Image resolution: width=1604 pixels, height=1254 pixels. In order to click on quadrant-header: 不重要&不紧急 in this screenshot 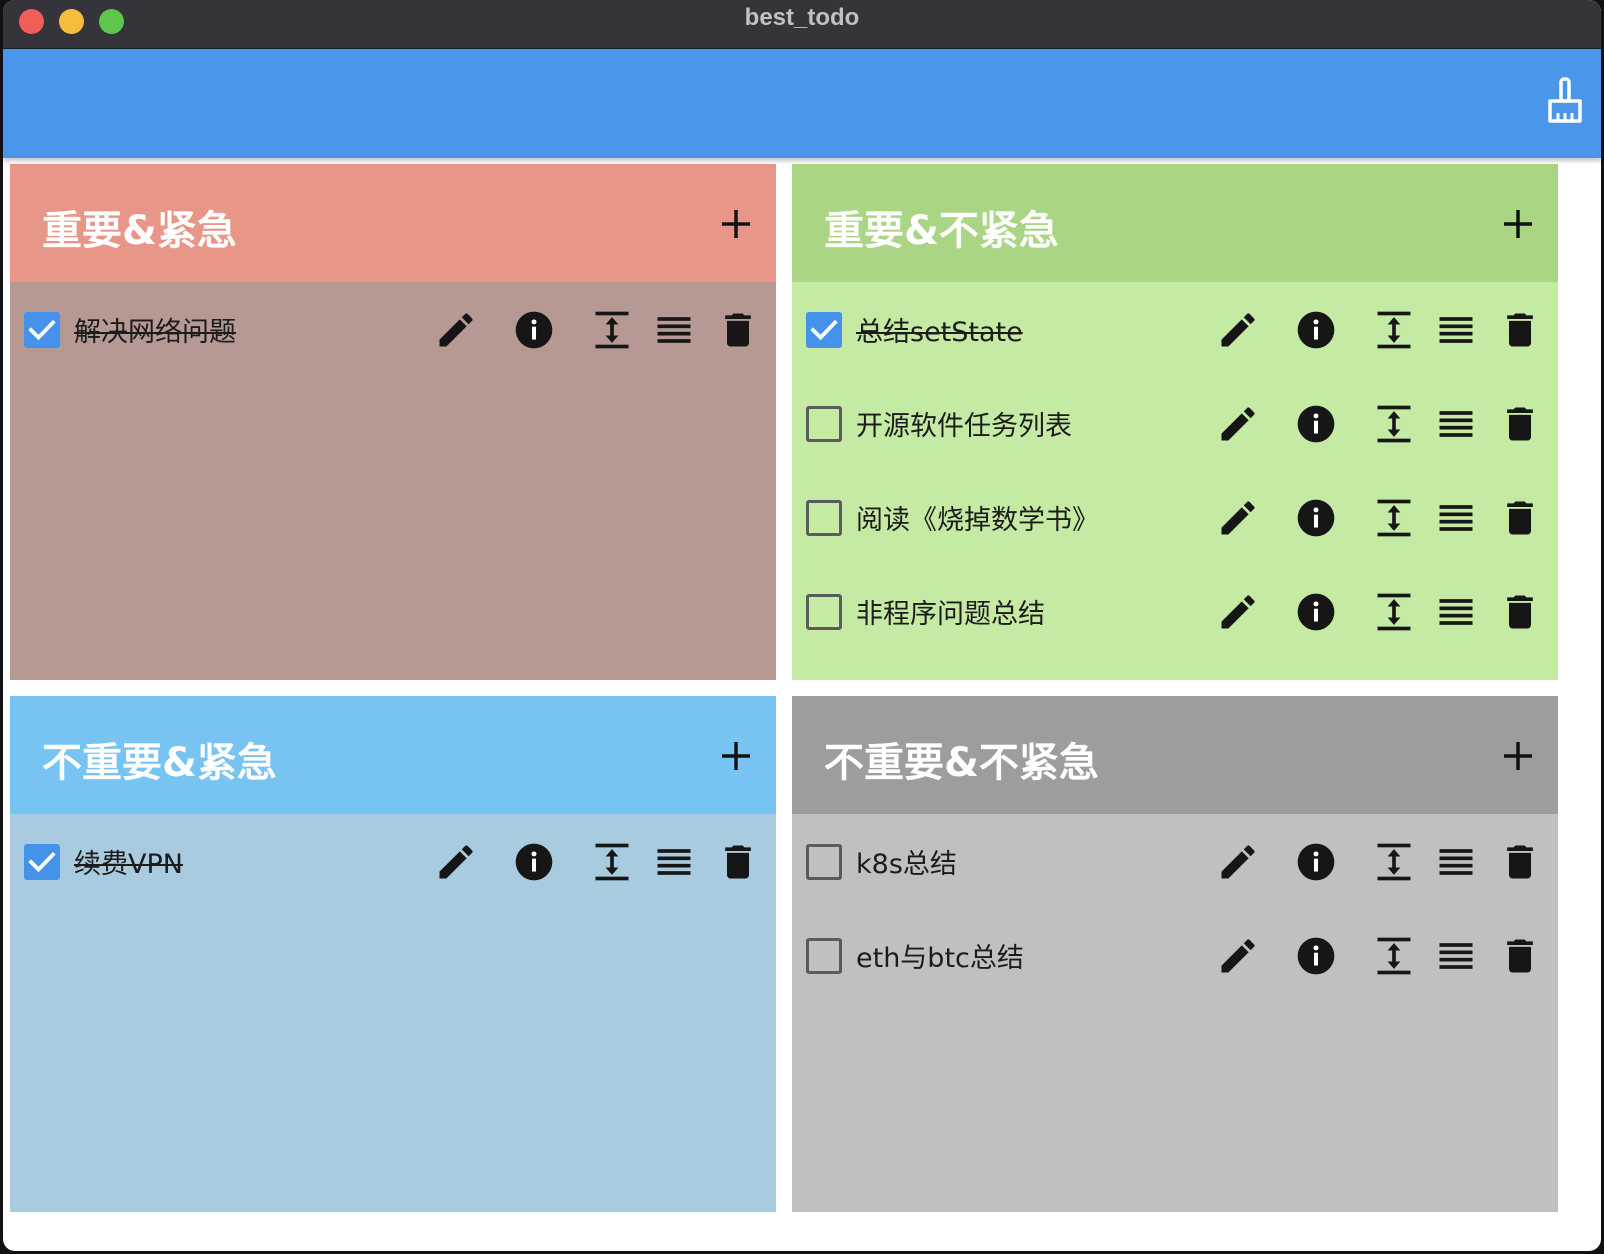, I will do `click(1175, 755)`.